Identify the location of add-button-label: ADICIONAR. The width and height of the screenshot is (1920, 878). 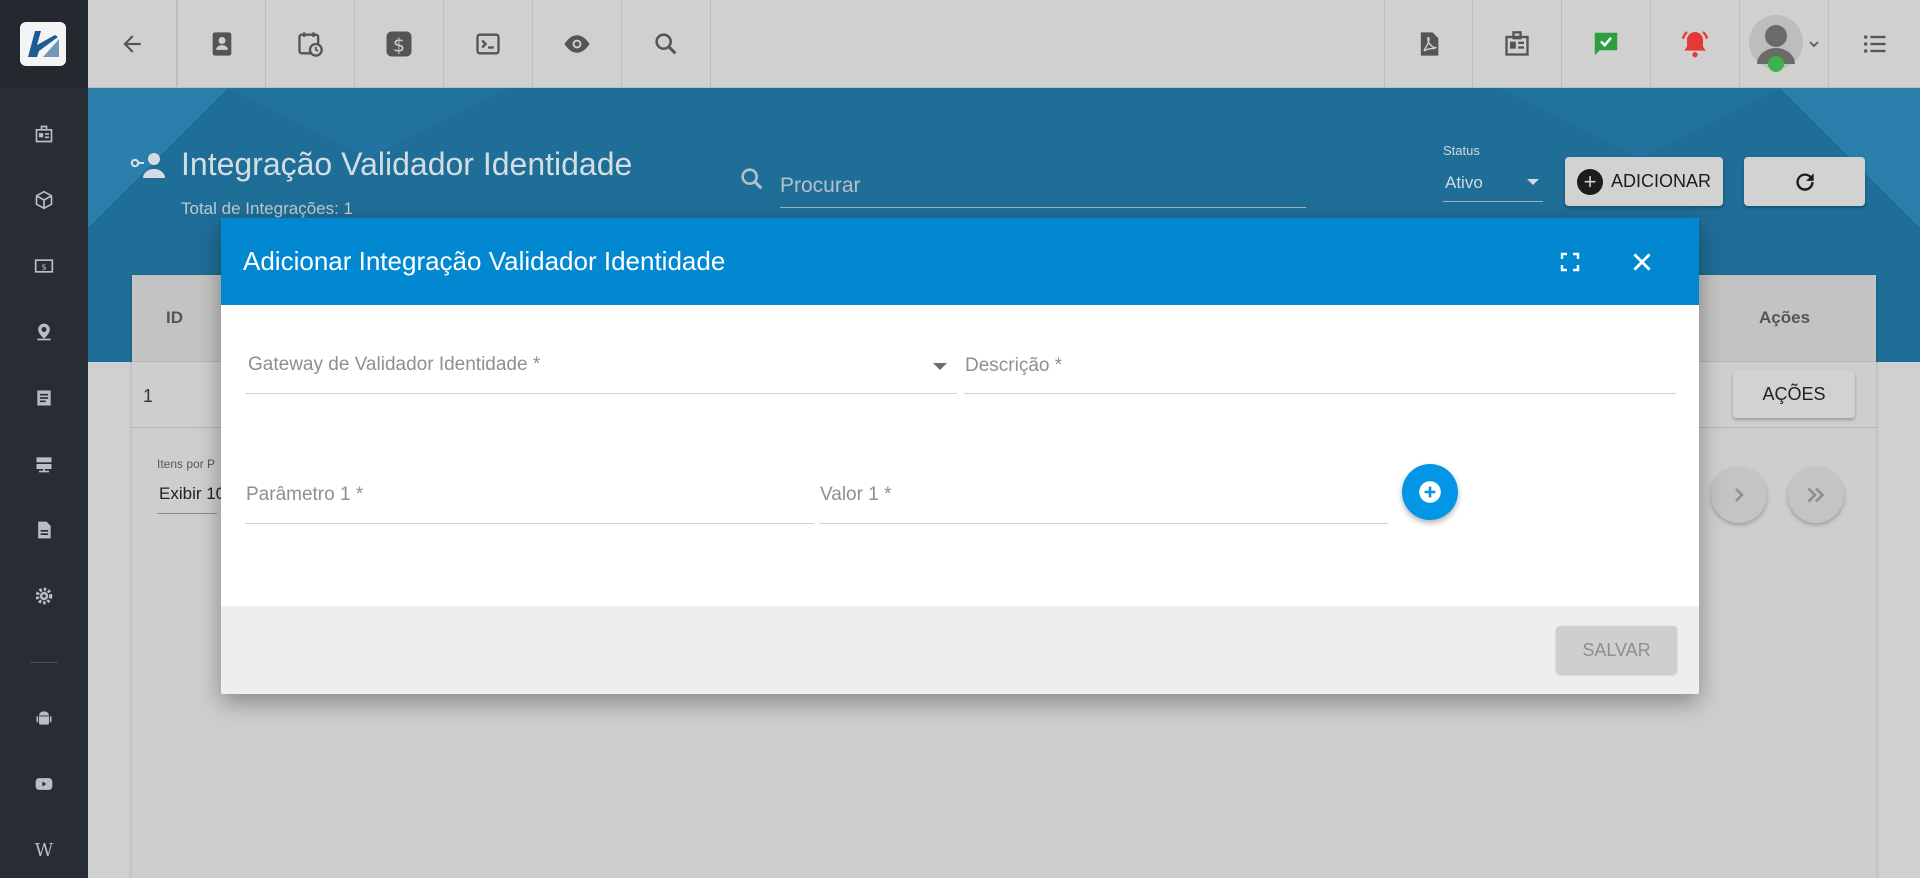
(1661, 181).